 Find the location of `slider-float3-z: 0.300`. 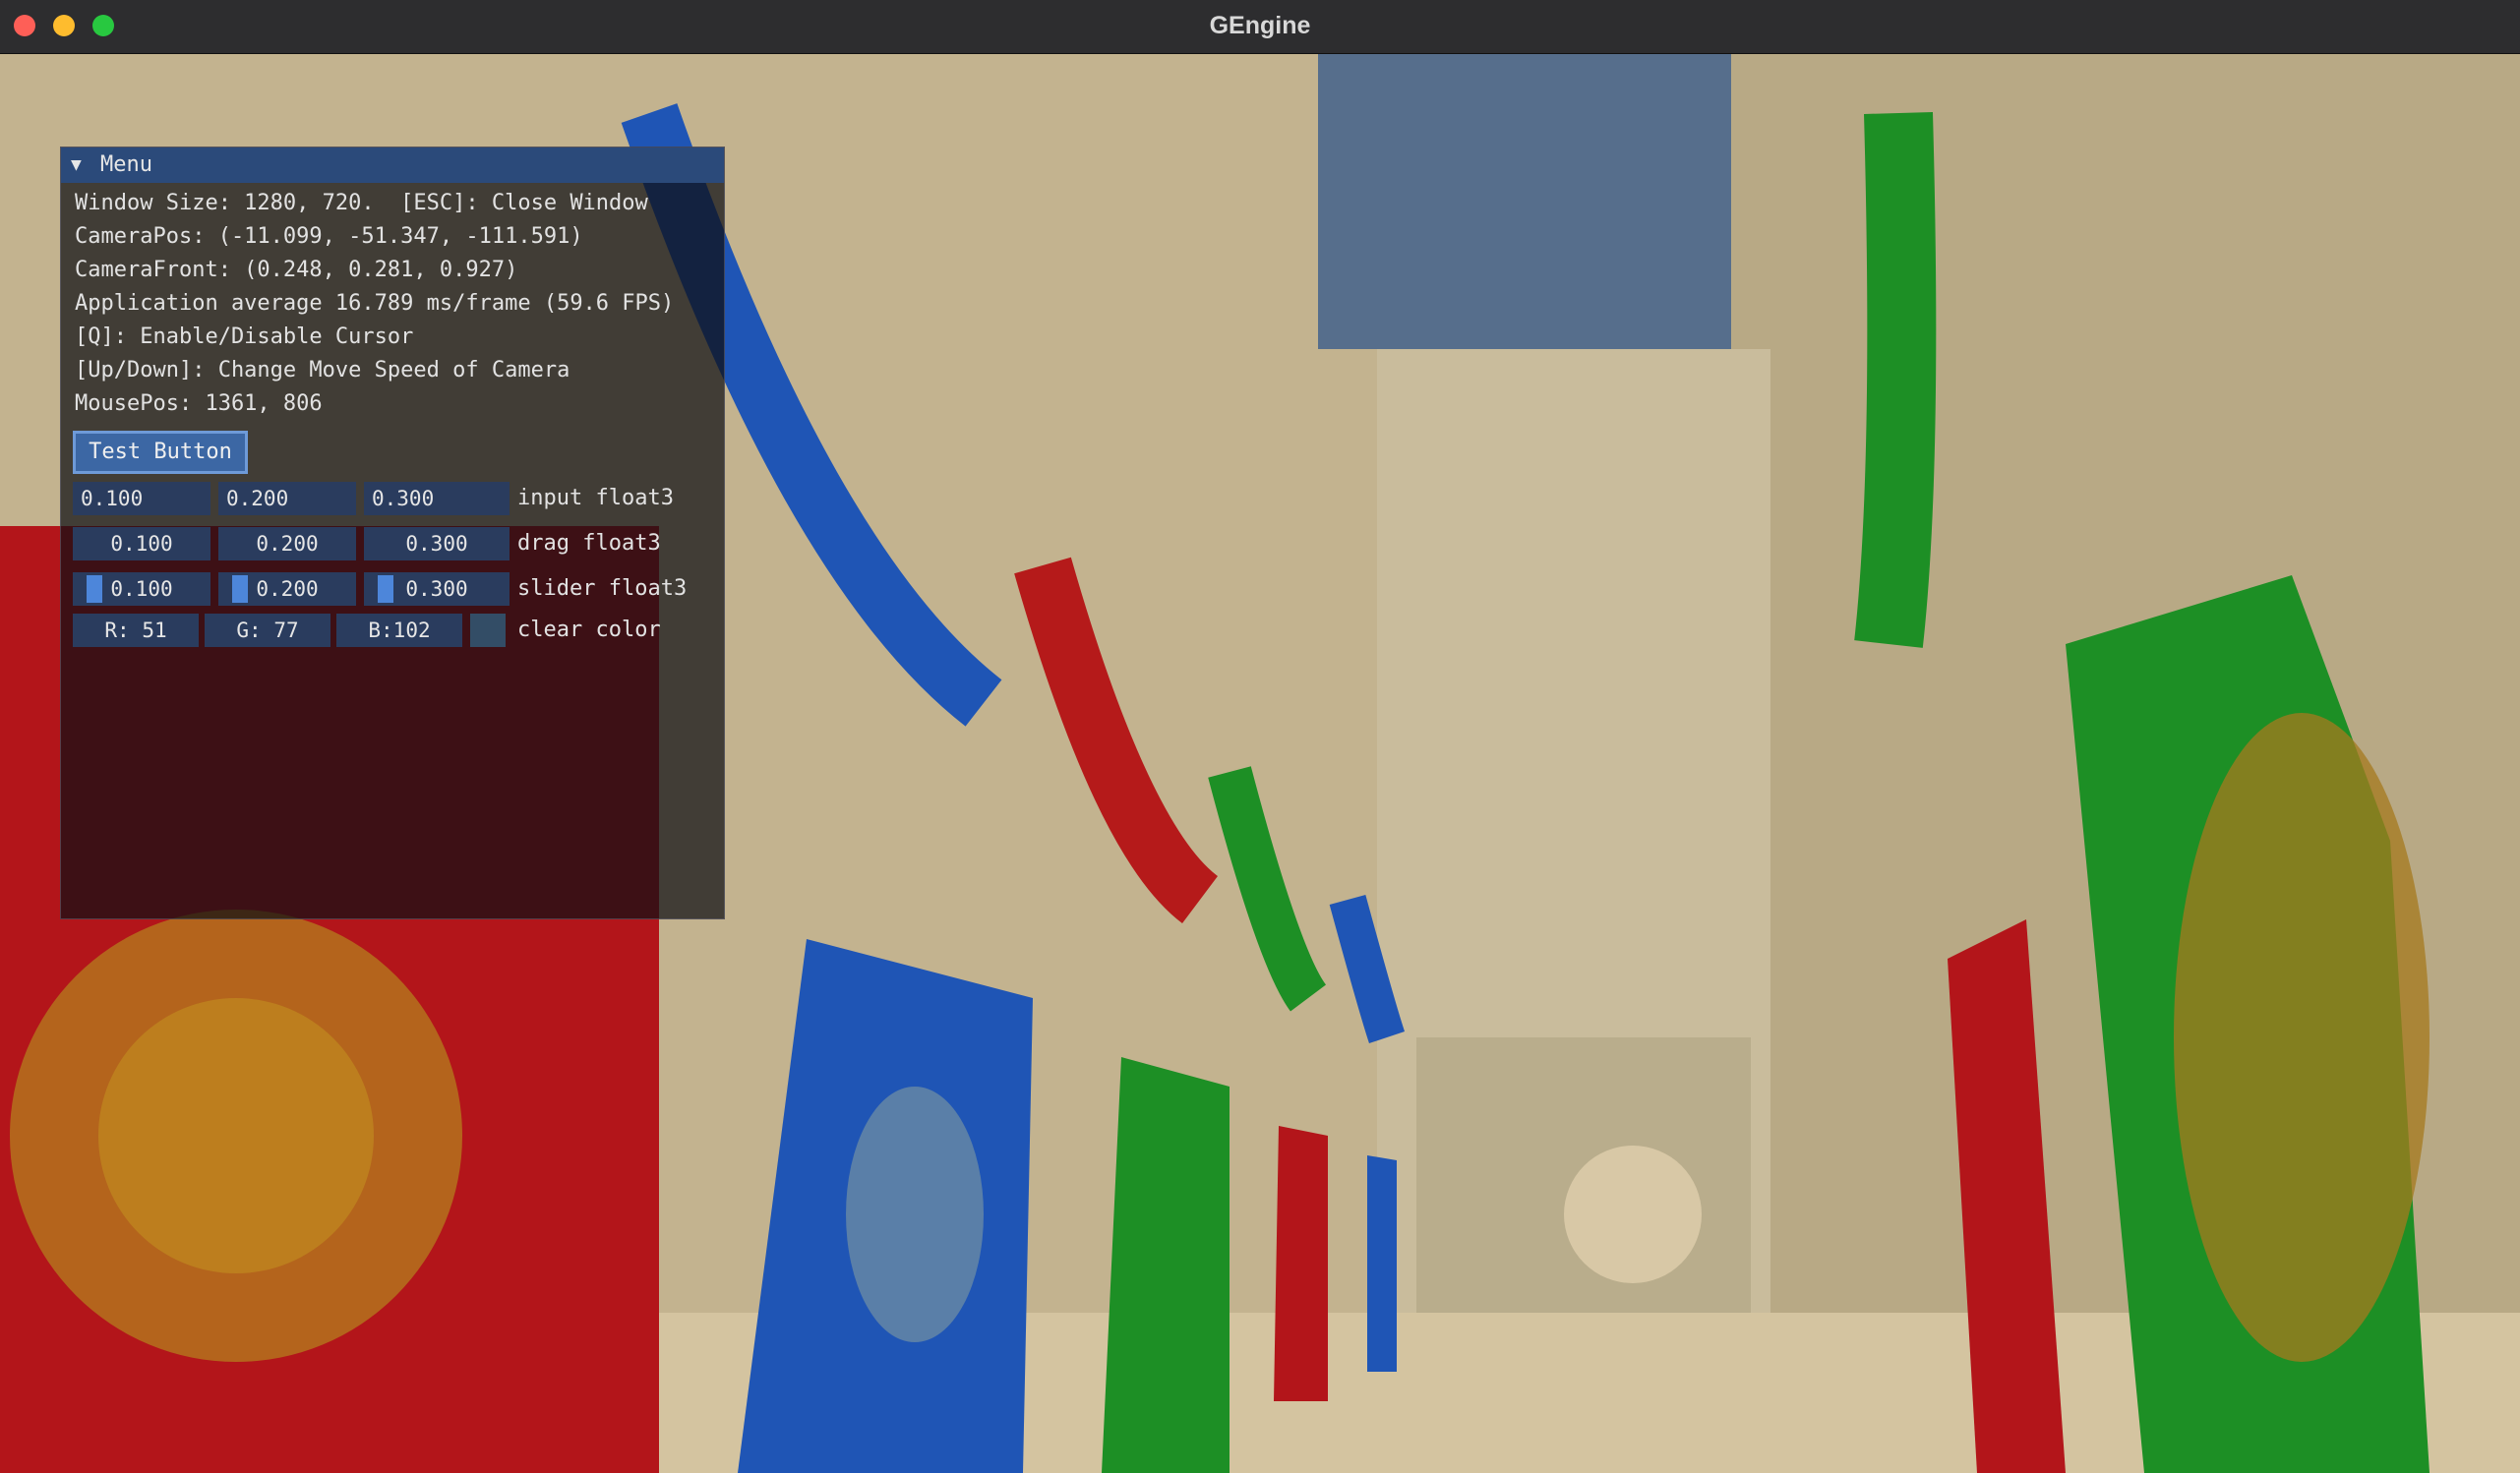

slider-float3-z: 0.300 is located at coordinates (437, 589).